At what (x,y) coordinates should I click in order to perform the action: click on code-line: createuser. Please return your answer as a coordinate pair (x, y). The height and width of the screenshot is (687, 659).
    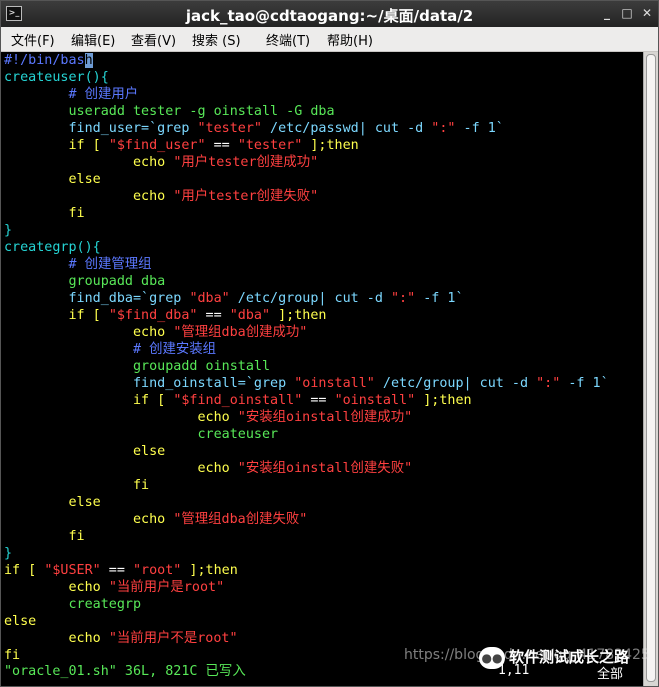
    Looking at the image, I should click on (141, 434).